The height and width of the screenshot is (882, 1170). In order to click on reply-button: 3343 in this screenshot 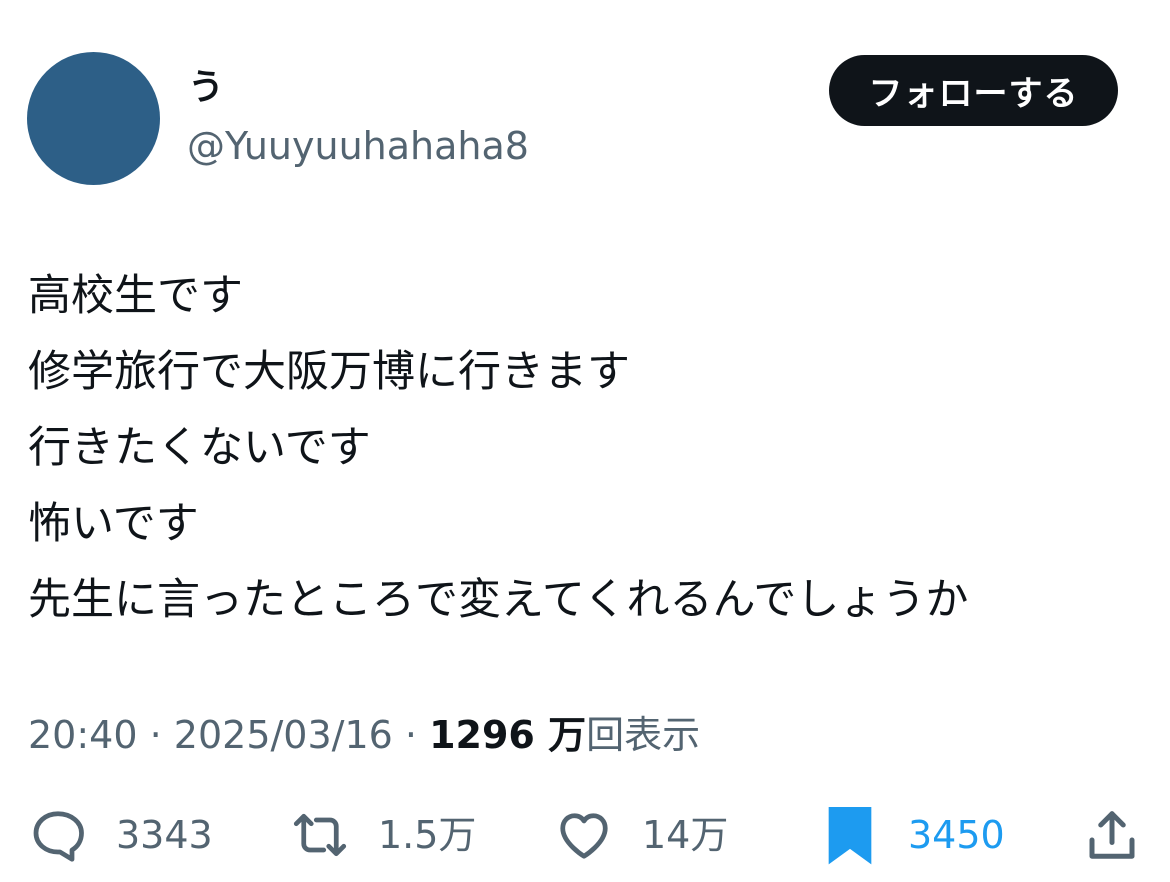, I will do `click(120, 835)`.